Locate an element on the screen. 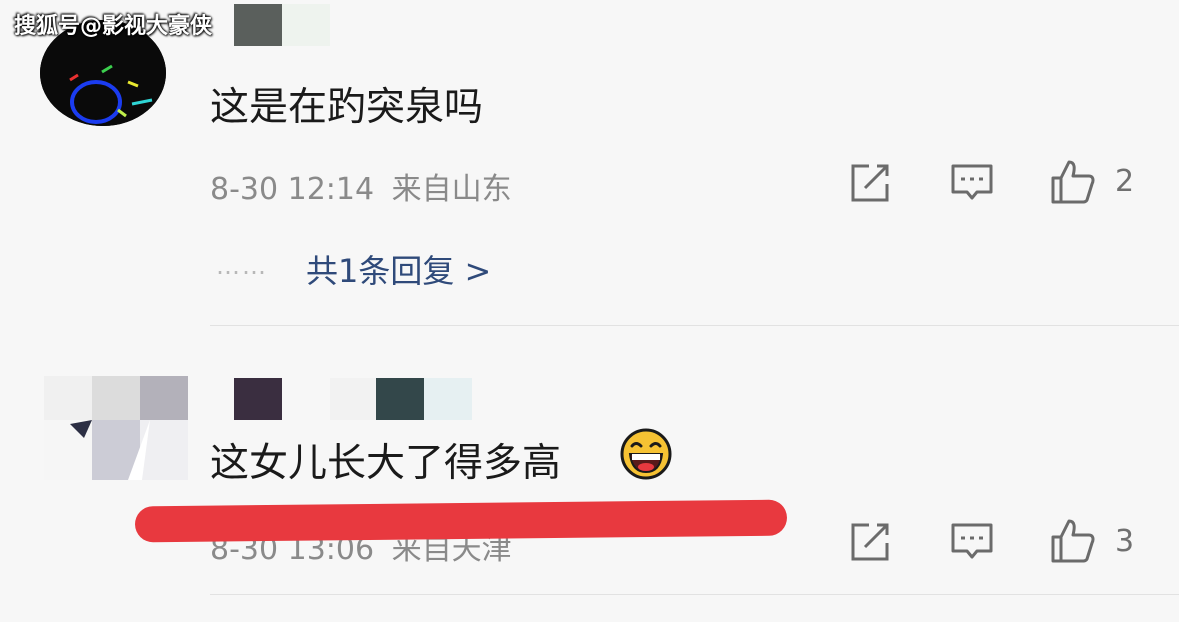 This screenshot has height=622, width=1179. avatar is located at coordinates (116, 428).